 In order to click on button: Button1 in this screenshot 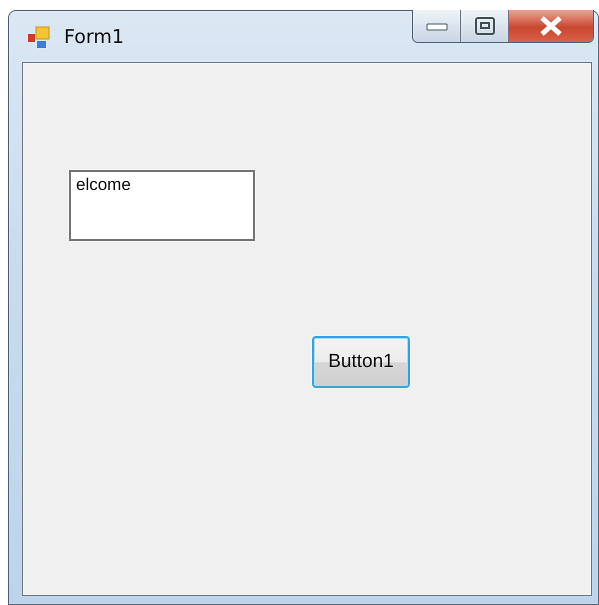, I will do `click(361, 362)`.